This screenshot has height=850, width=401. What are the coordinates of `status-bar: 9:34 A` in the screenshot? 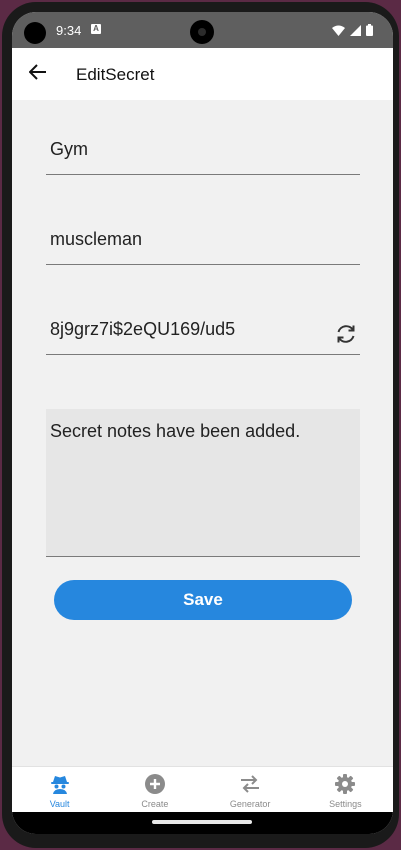 It's located at (202, 30).